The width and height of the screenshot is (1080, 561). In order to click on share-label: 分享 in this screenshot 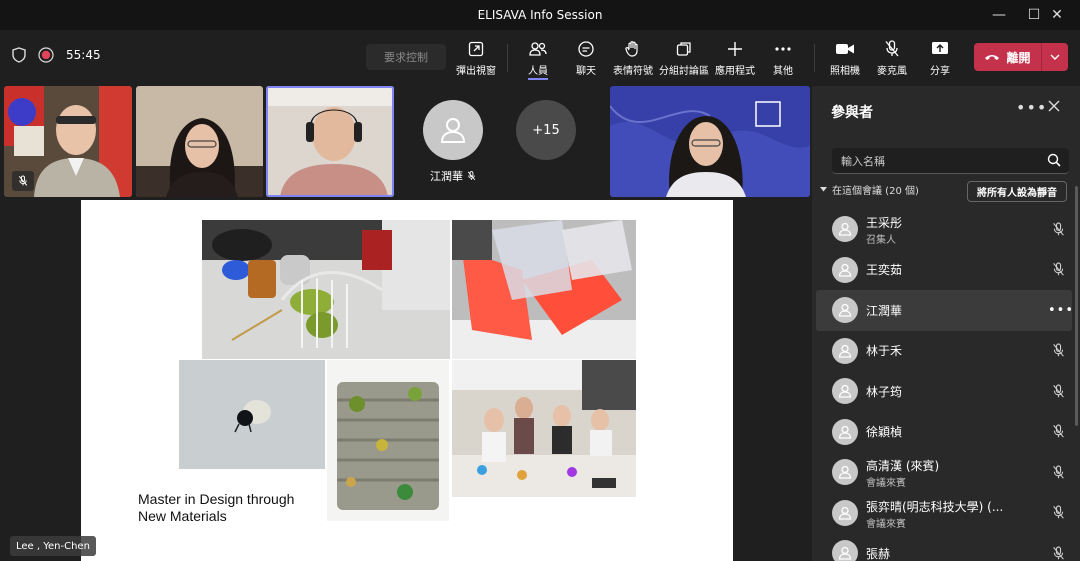, I will do `click(940, 71)`.